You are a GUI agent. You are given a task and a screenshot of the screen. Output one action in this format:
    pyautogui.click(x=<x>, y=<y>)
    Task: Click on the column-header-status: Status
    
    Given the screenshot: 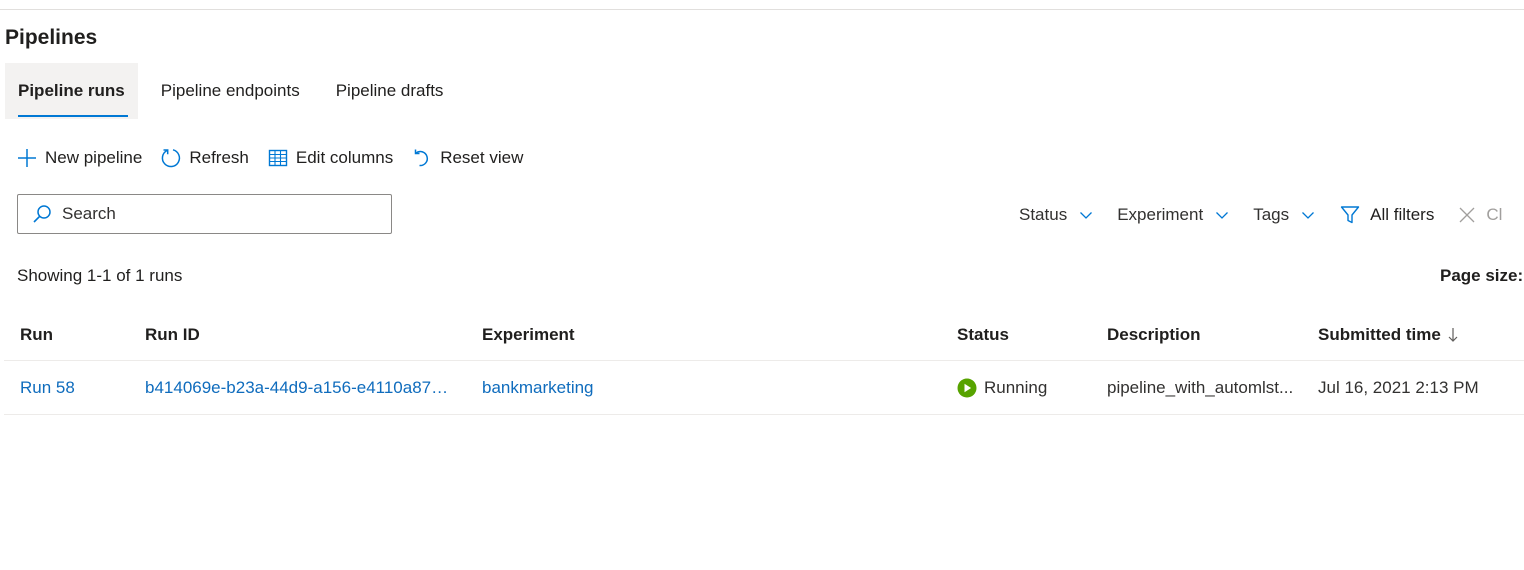 What is the action you would take?
    pyautogui.click(x=1027, y=335)
    